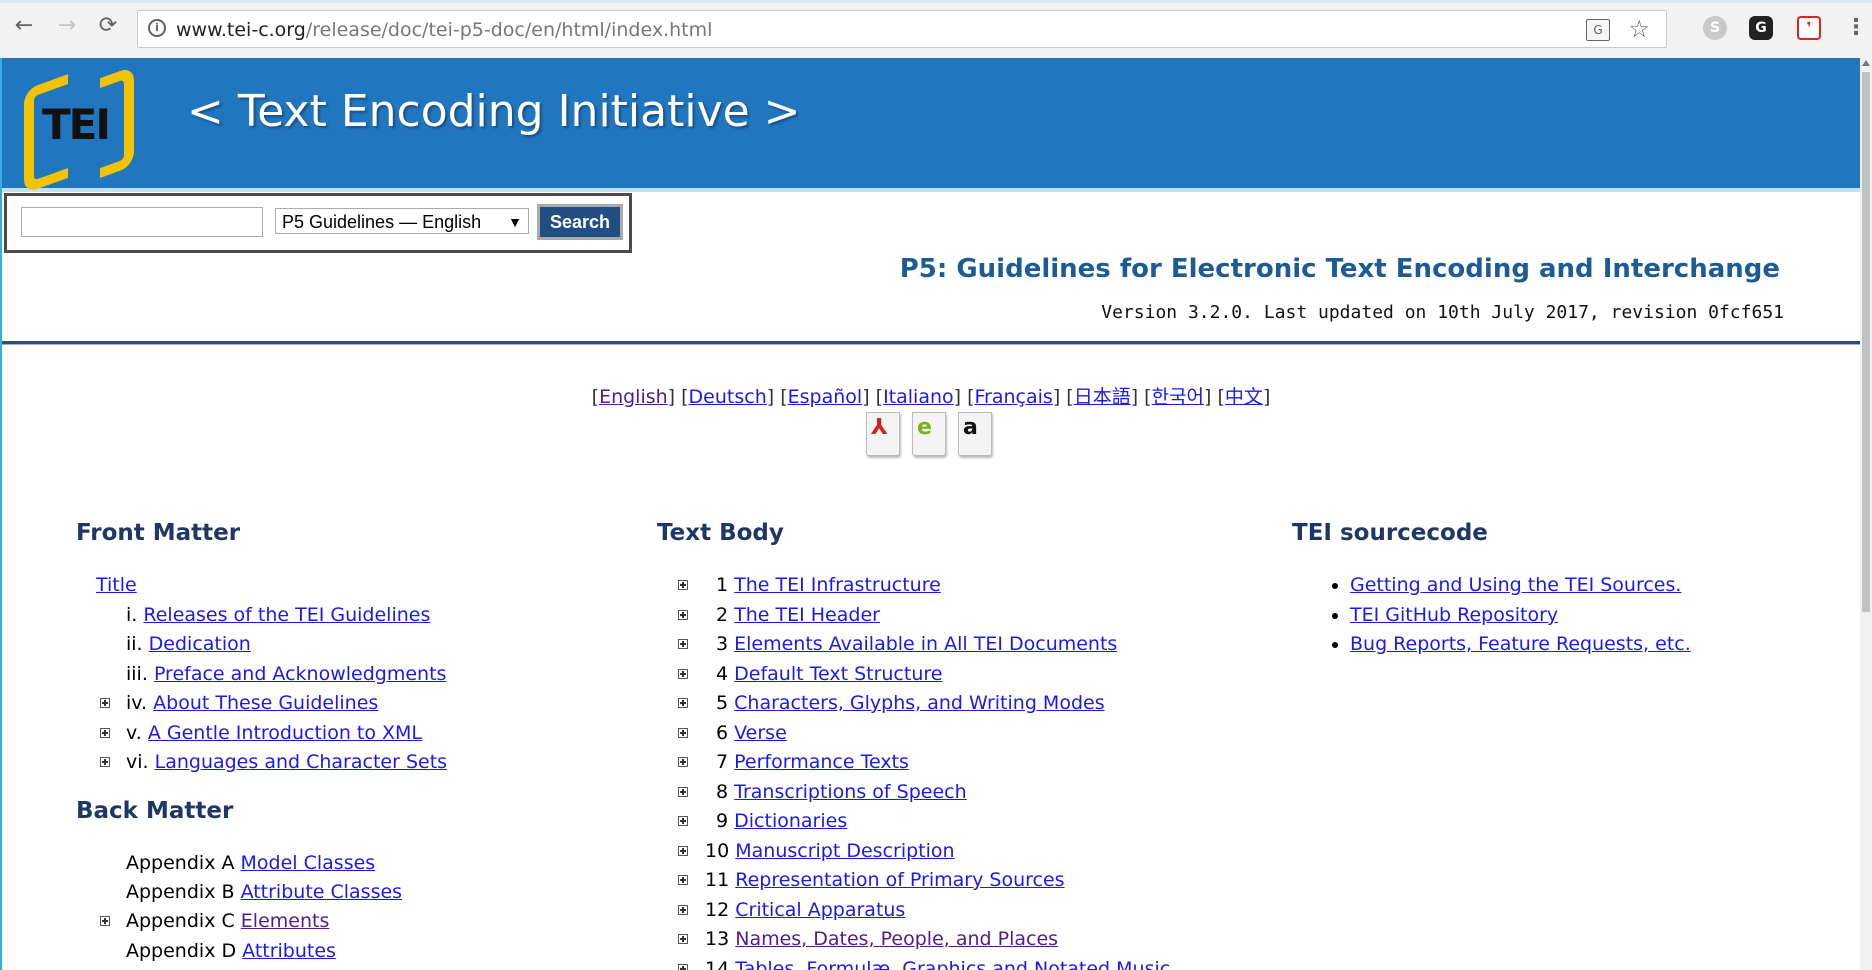 Image resolution: width=1872 pixels, height=970 pixels. Describe the element at coordinates (1515, 585) in the screenshot. I see `sourcecode-link: Getting and Using the TEI Sources.` at that location.